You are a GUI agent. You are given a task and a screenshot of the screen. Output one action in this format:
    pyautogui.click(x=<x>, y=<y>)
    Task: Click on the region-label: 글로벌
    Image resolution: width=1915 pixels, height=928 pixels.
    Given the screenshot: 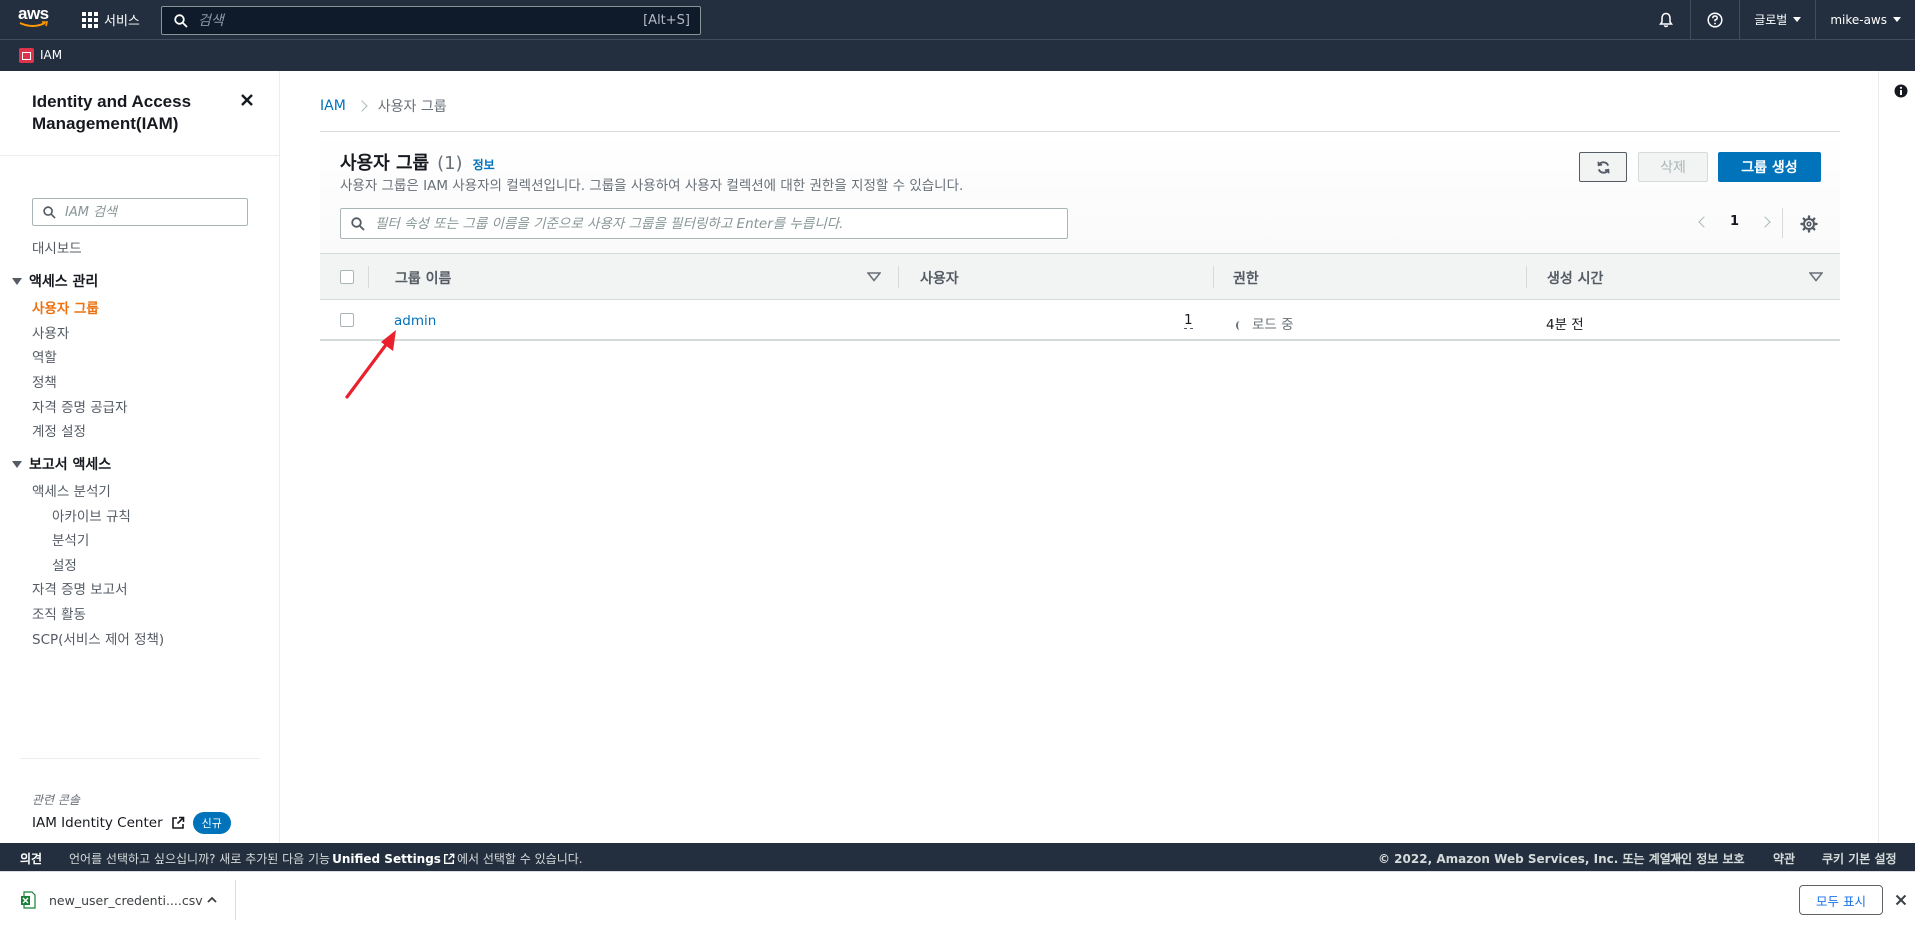 What is the action you would take?
    pyautogui.click(x=1771, y=20)
    